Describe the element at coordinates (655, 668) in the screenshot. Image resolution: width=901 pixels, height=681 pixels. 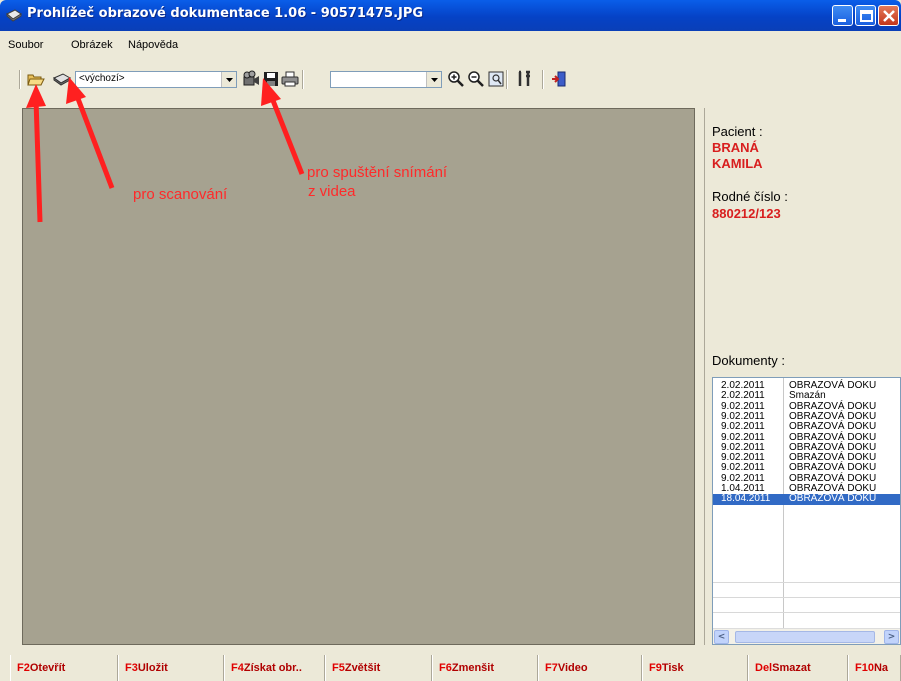
I see `function-key-code: F9` at that location.